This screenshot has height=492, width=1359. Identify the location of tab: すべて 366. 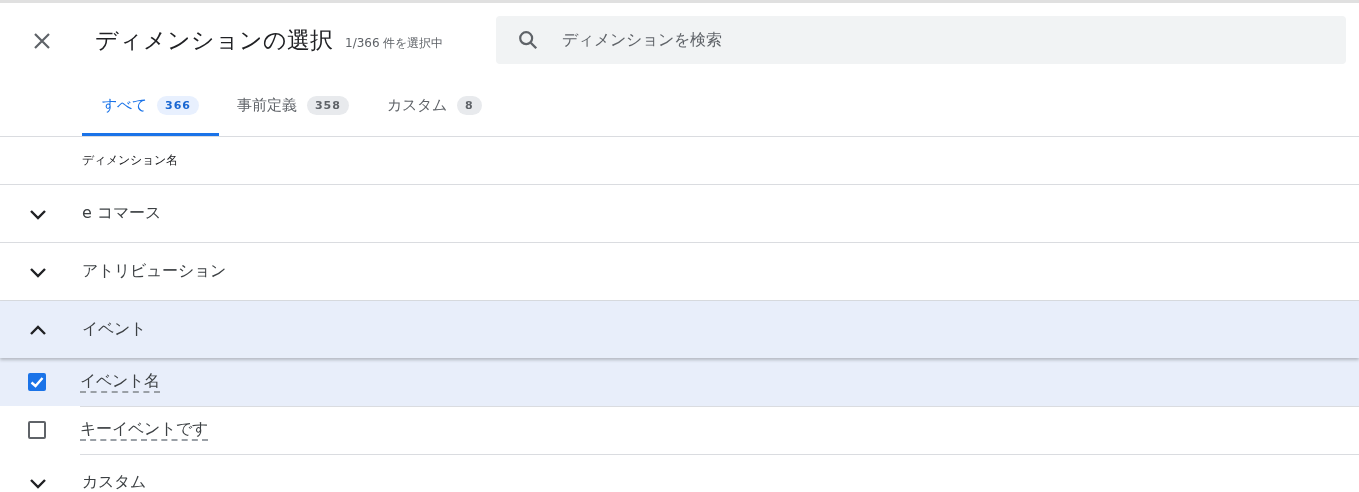
(150, 107).